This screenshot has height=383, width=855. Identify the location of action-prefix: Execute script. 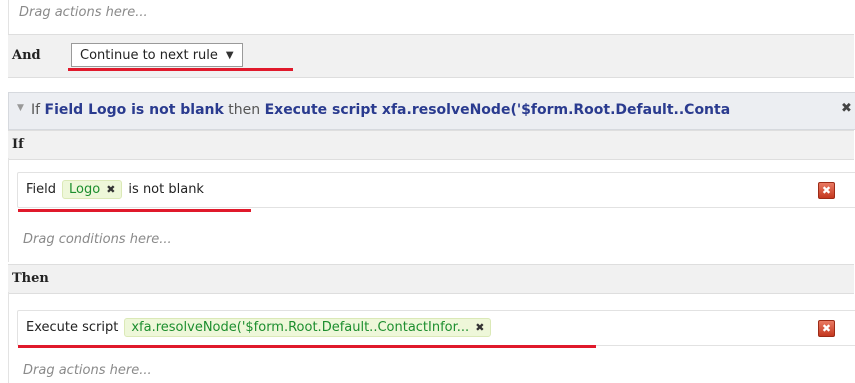
(72, 327).